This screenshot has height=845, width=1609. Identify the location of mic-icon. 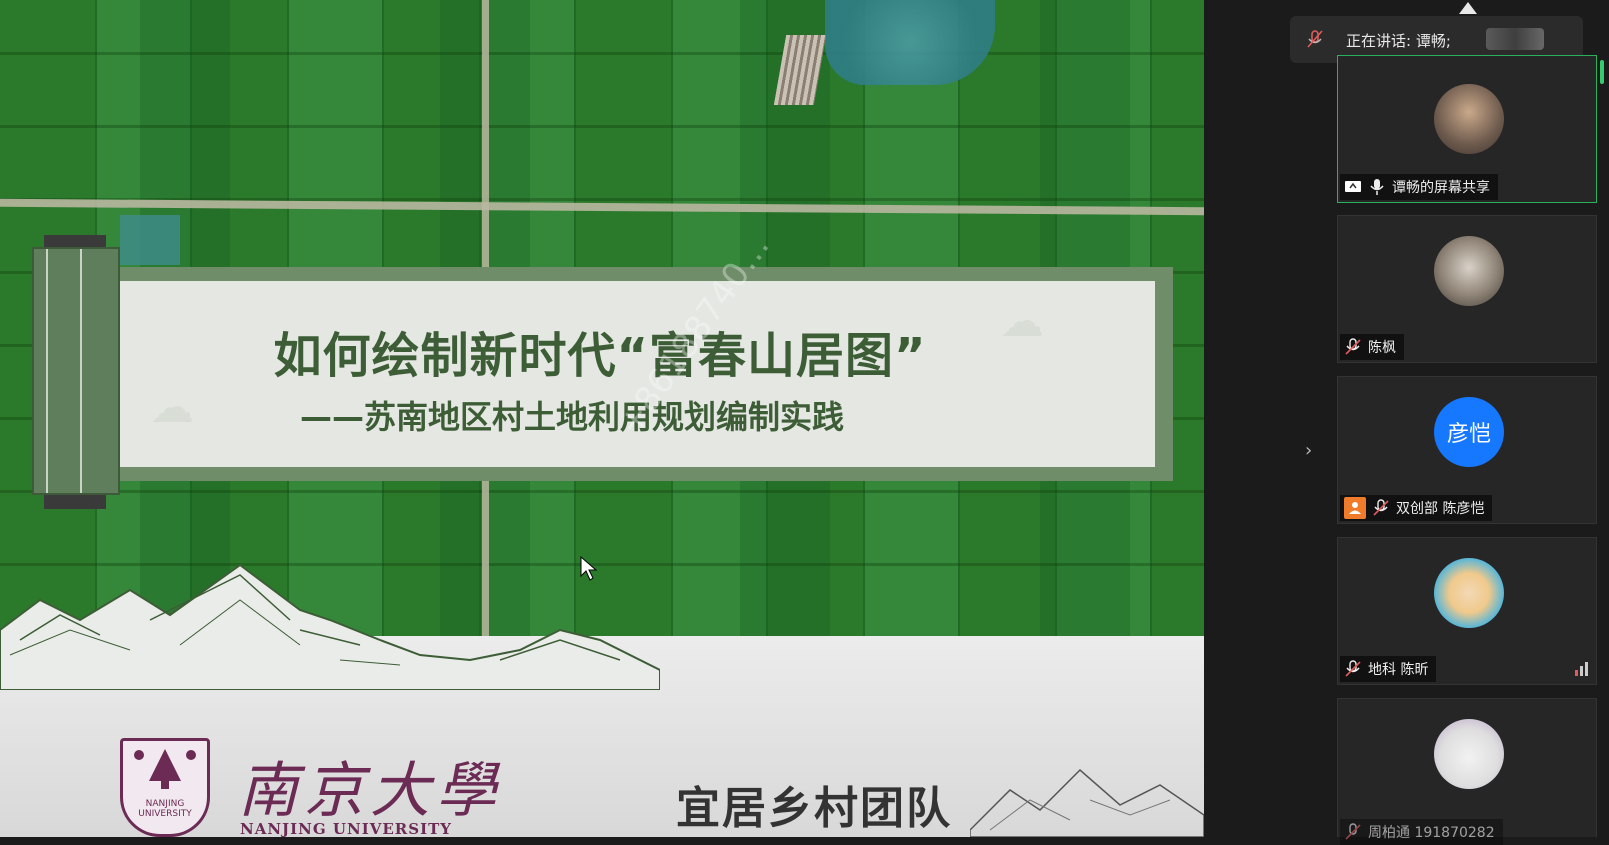
(1377, 187).